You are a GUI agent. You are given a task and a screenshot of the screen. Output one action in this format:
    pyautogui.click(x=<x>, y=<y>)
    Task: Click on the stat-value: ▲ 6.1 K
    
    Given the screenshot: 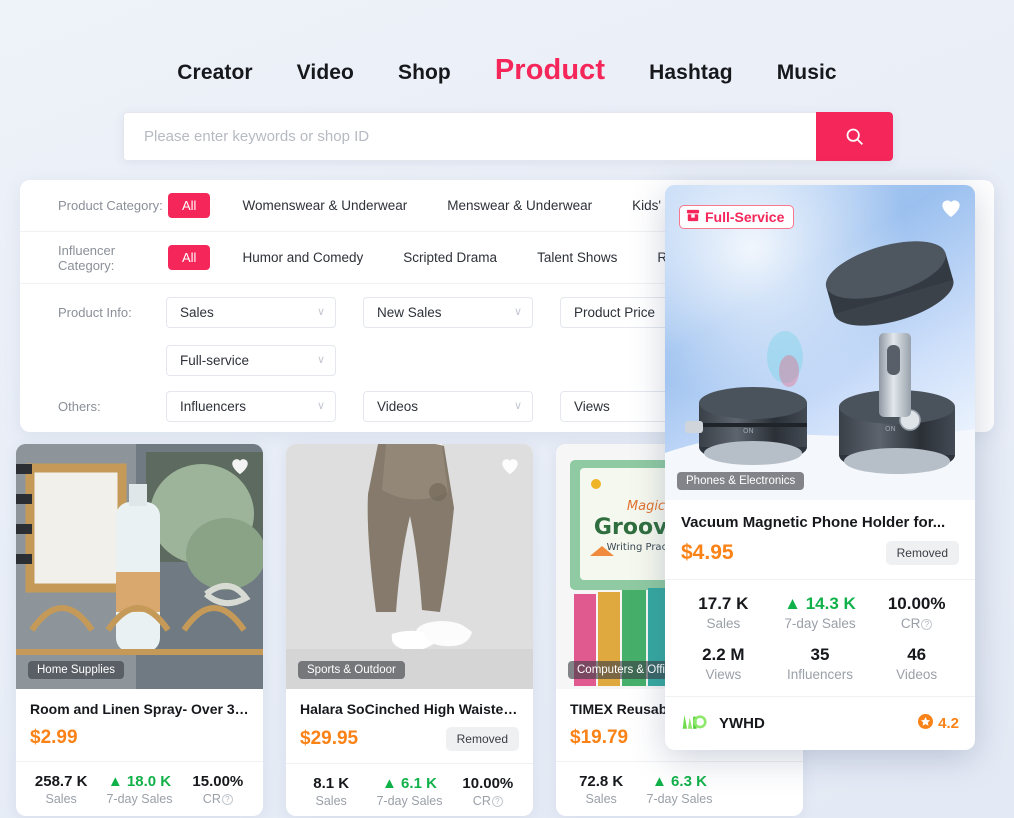 What is the action you would take?
    pyautogui.click(x=409, y=783)
    